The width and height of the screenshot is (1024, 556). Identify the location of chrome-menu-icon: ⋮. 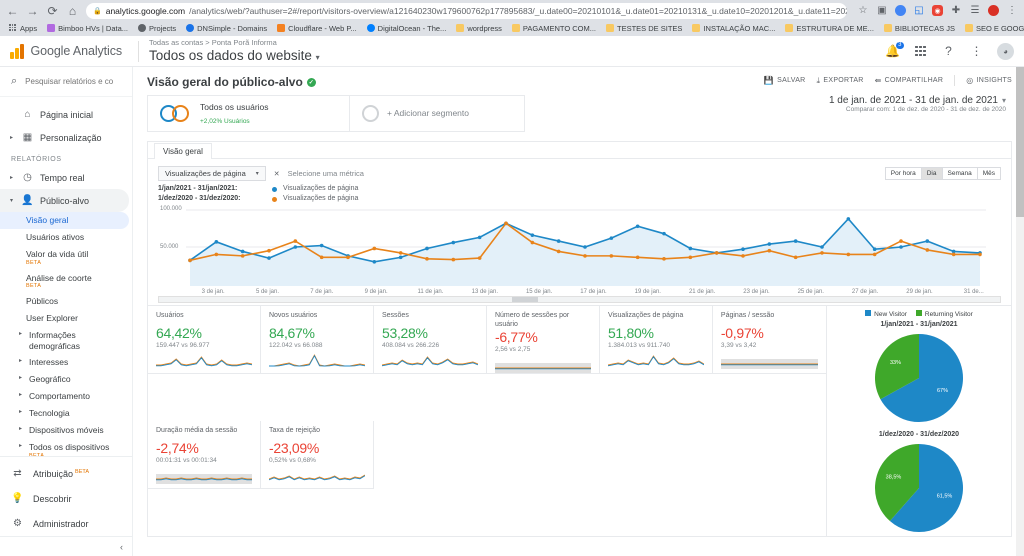
(1012, 11).